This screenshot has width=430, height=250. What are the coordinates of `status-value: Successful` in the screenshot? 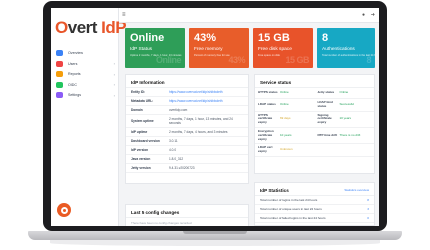 It's located at (347, 103).